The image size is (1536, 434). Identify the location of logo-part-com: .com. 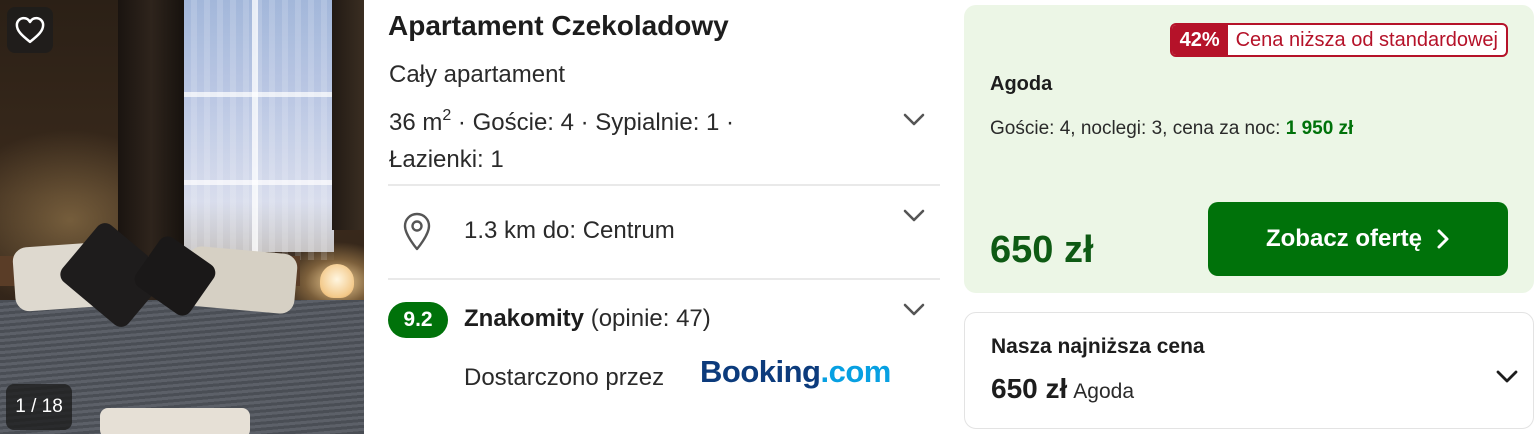
(856, 371).